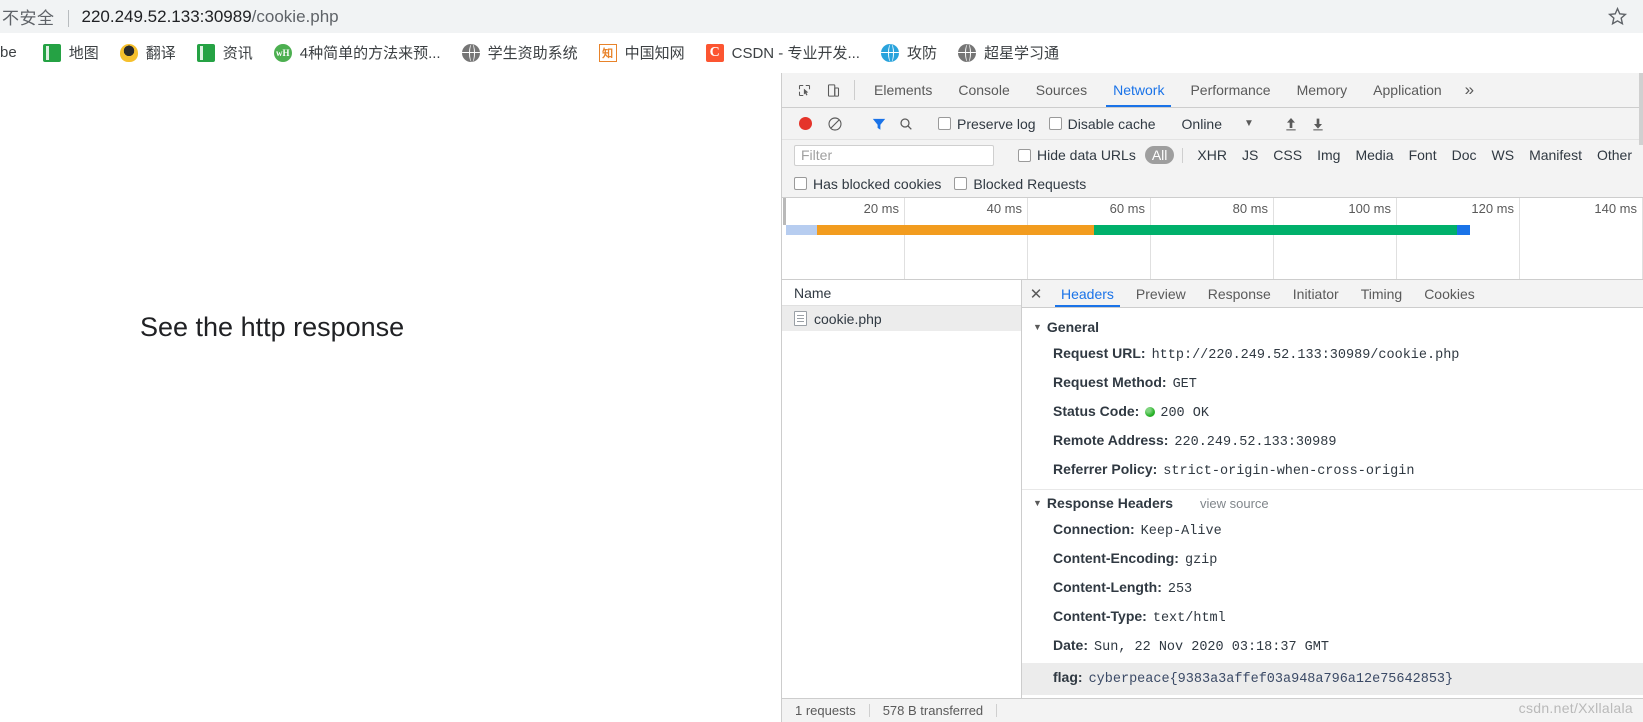 The width and height of the screenshot is (1643, 722). I want to click on tab-elements: Elements, so click(903, 90).